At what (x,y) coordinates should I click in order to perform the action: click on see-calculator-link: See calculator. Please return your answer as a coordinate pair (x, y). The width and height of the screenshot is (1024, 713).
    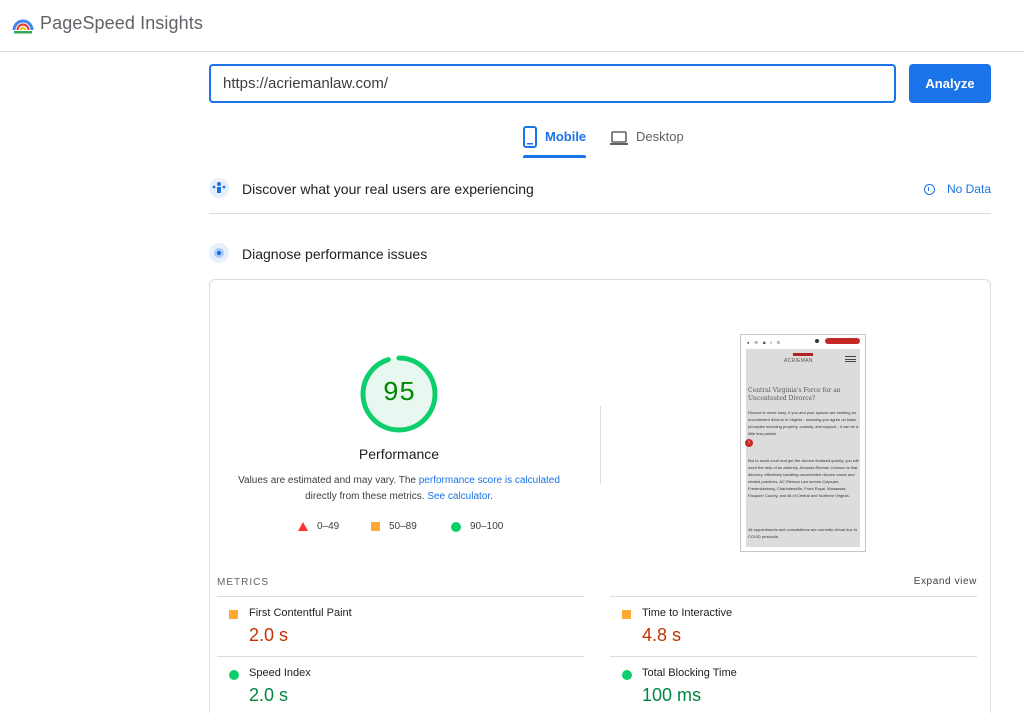
    Looking at the image, I should click on (458, 496).